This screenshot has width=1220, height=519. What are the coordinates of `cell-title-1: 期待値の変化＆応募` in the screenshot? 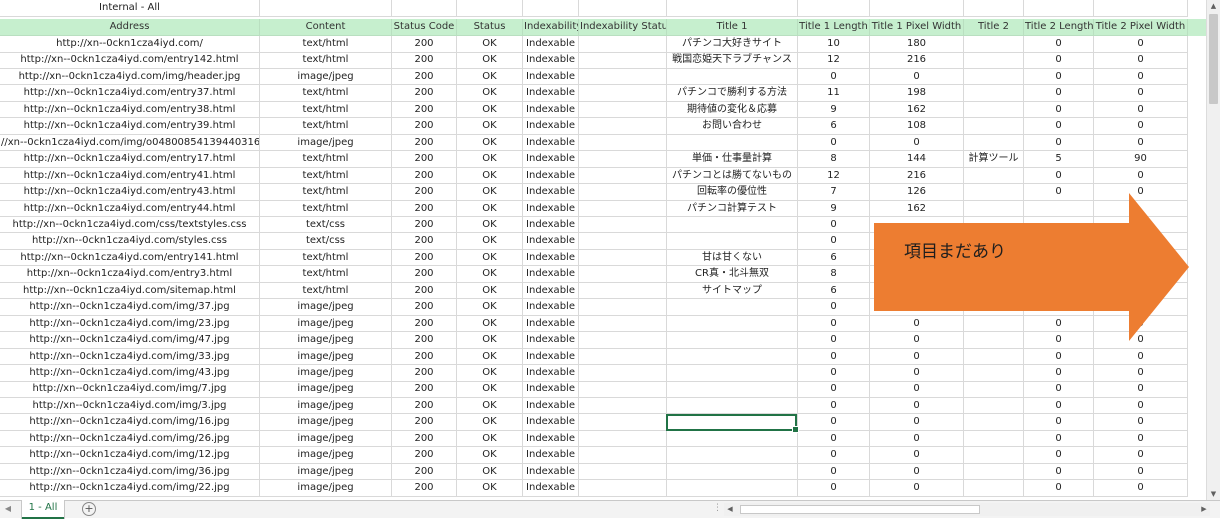 It's located at (732, 110).